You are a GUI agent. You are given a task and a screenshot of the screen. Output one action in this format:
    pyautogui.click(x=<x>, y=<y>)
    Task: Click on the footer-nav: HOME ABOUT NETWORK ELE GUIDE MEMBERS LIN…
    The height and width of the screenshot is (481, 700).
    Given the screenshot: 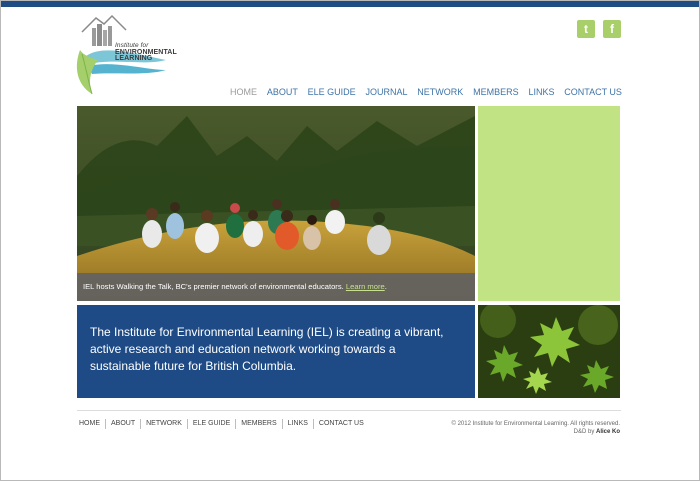 What is the action you would take?
    pyautogui.click(x=223, y=424)
    